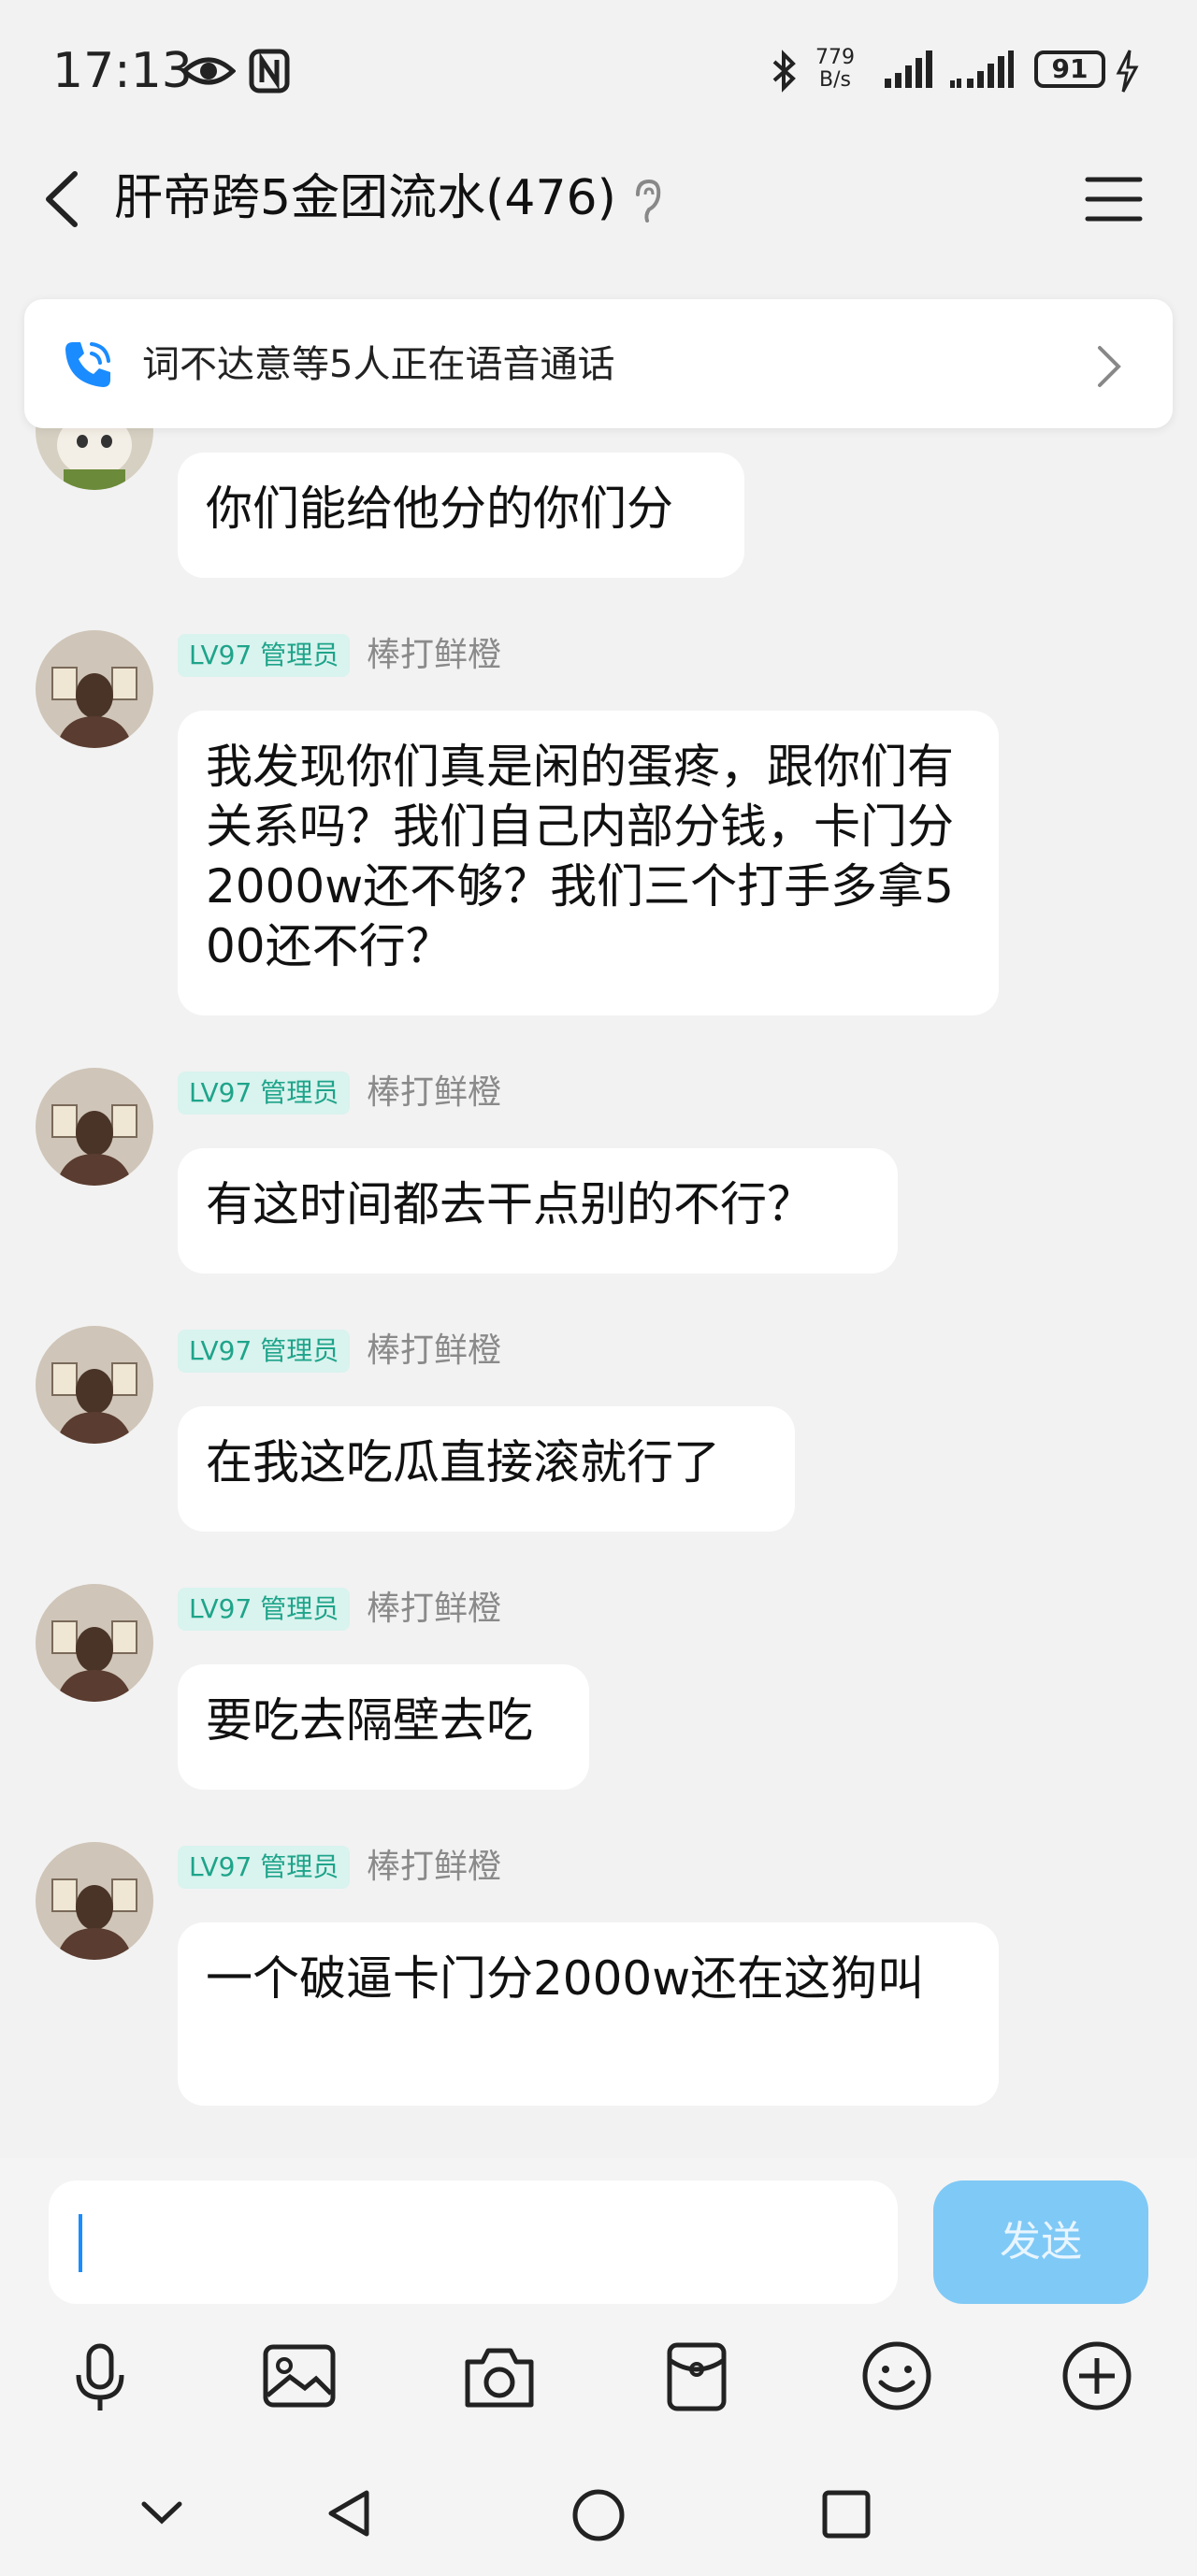 Image resolution: width=1197 pixels, height=2576 pixels. What do you see at coordinates (122, 71) in the screenshot?
I see `status-time: 17:13` at bounding box center [122, 71].